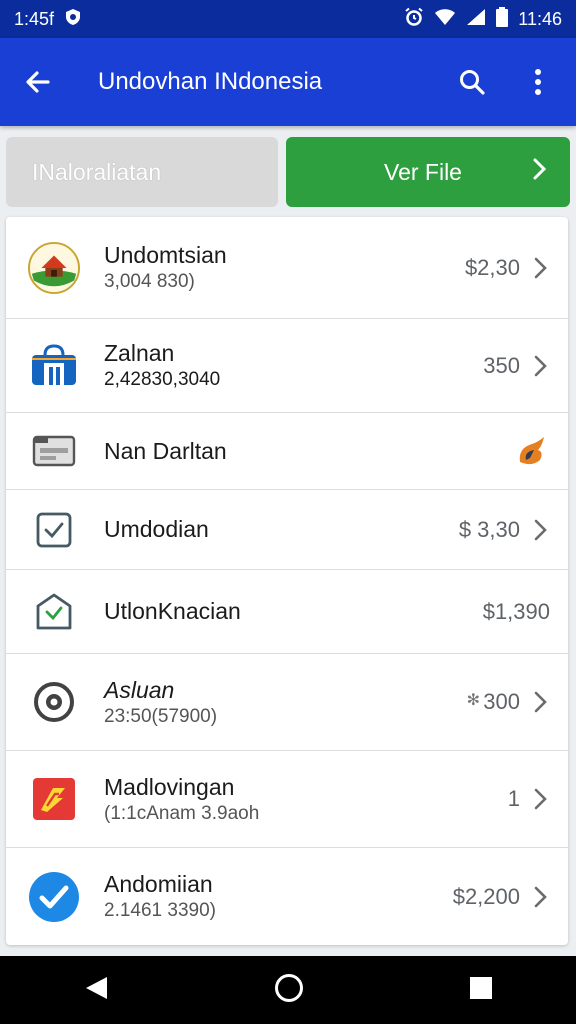 Image resolution: width=576 pixels, height=1024 pixels. What do you see at coordinates (423, 171) in the screenshot?
I see `tab-active-label: Ver File` at bounding box center [423, 171].